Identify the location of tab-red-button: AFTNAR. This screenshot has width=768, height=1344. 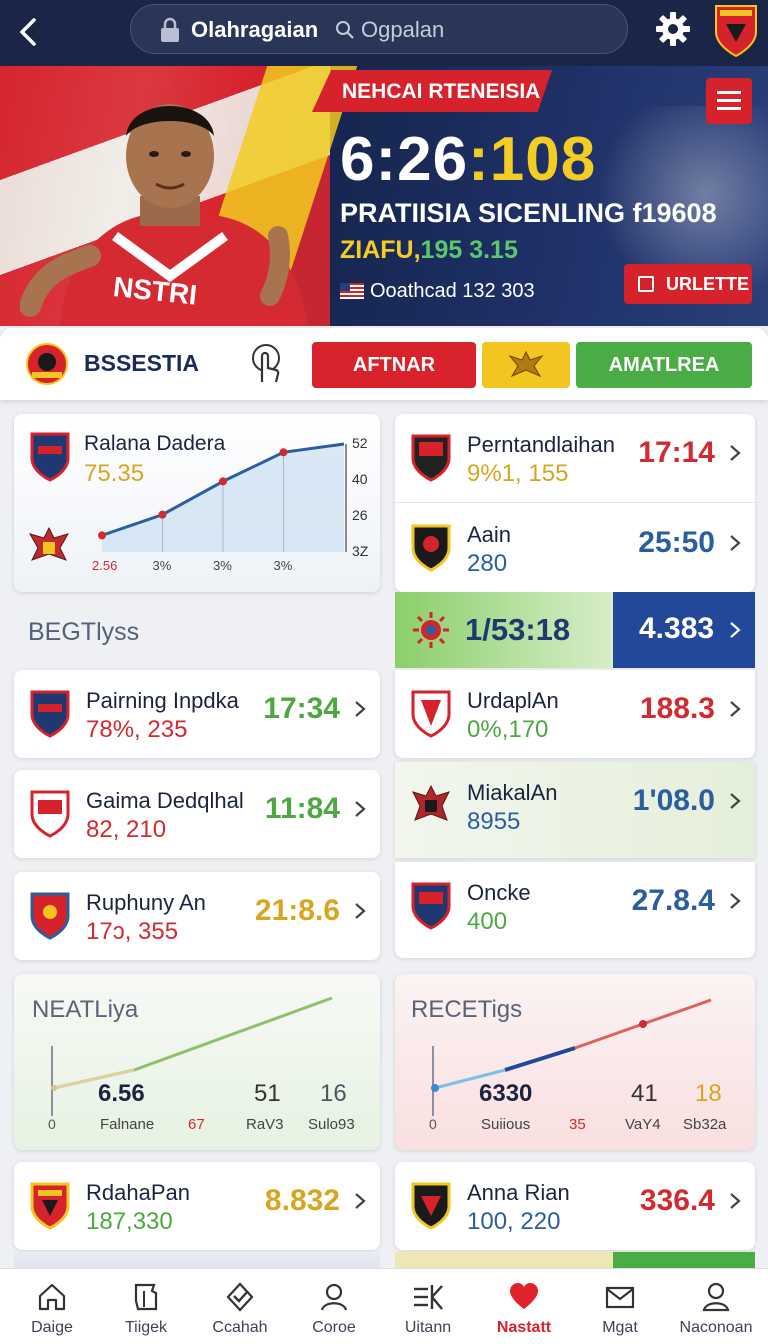
(394, 365).